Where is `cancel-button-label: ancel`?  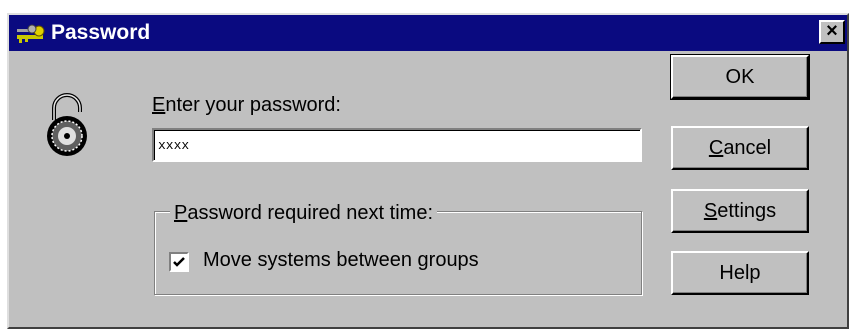
cancel-button-label: ancel is located at coordinates (747, 148).